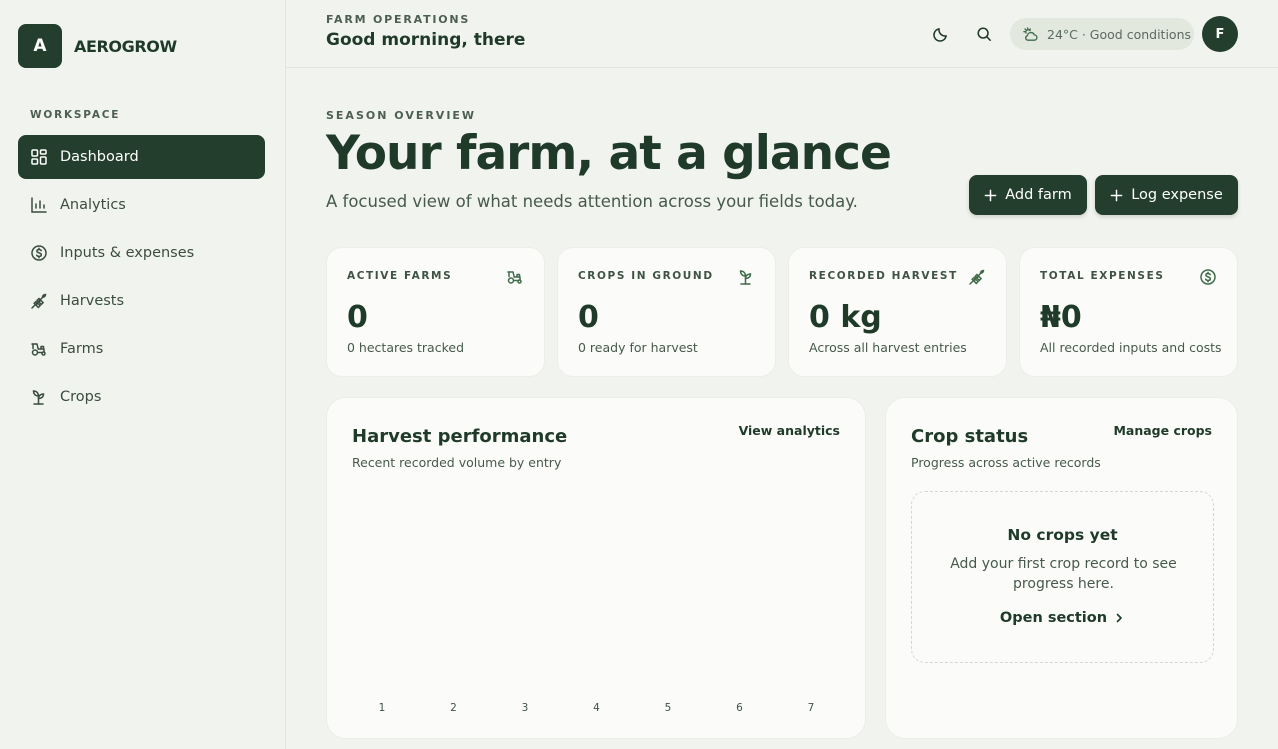 Image resolution: width=1278 pixels, height=749 pixels. Describe the element at coordinates (426, 40) in the screenshot. I see `greeting-title: Good morning, there` at that location.